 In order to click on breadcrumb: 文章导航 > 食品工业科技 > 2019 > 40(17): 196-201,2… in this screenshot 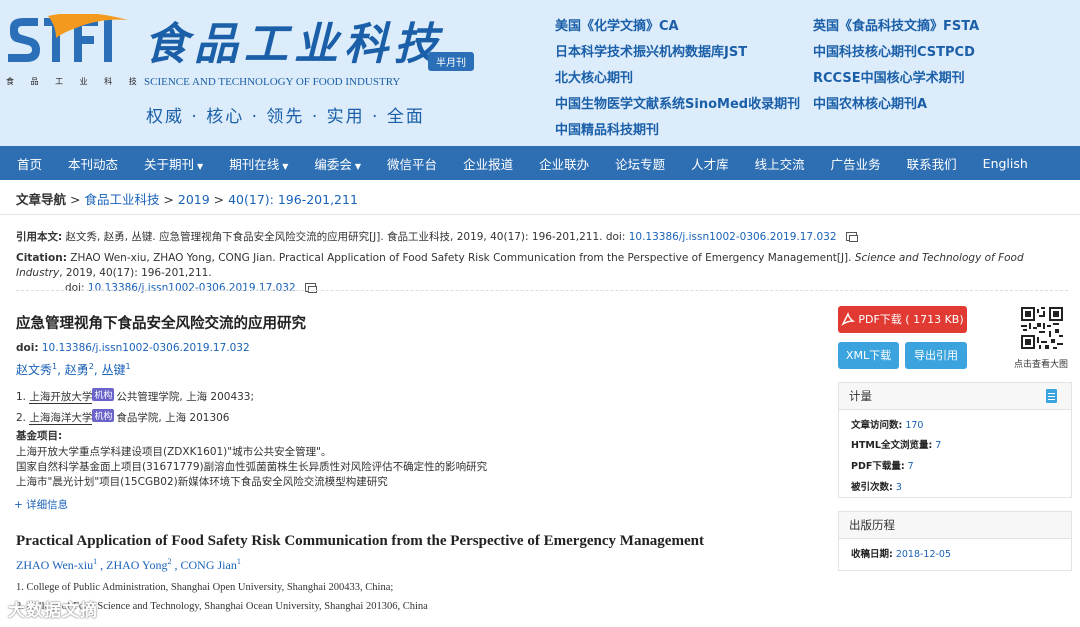, I will do `click(187, 198)`.